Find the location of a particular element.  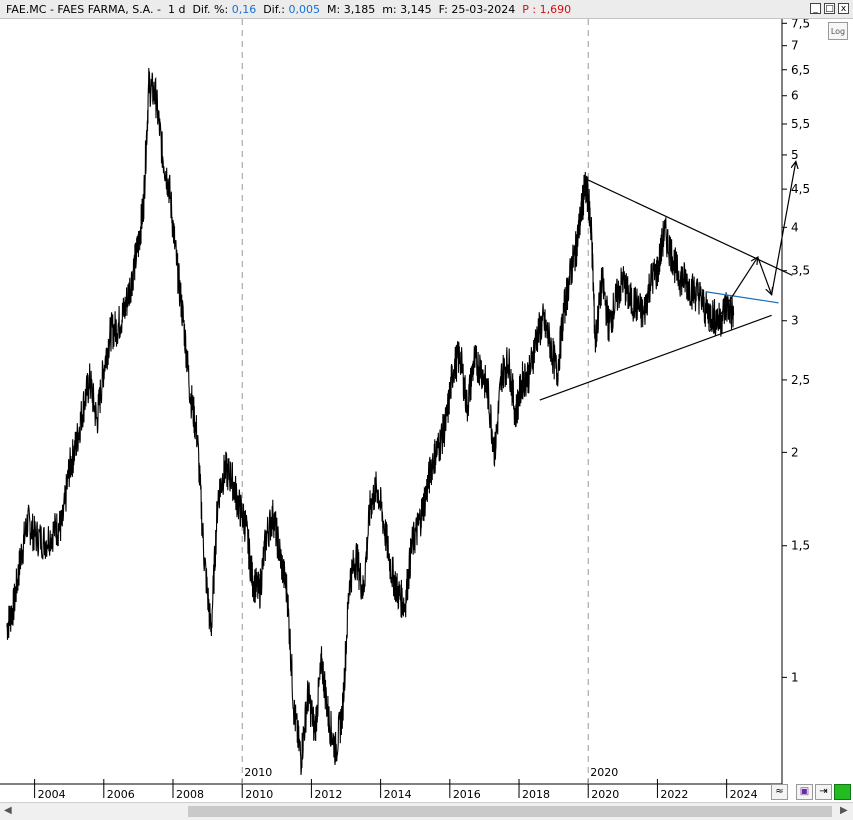

x-tick-label: 2018 is located at coordinates (536, 794).